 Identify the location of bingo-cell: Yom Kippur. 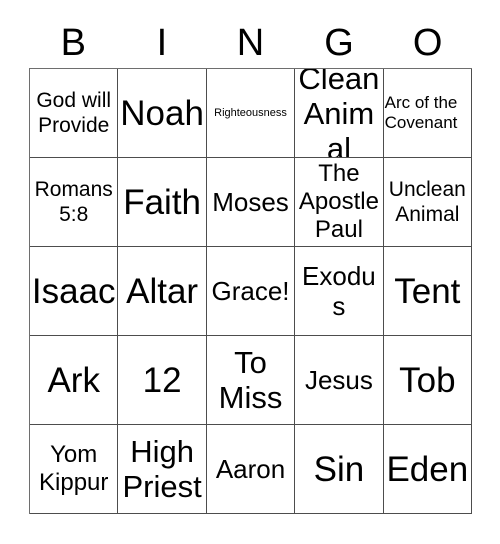
(74, 469).